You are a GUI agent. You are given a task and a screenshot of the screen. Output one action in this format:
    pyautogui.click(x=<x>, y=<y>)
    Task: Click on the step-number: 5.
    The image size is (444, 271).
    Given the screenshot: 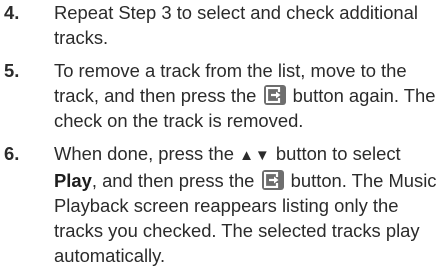 What is the action you would take?
    pyautogui.click(x=12, y=70)
    